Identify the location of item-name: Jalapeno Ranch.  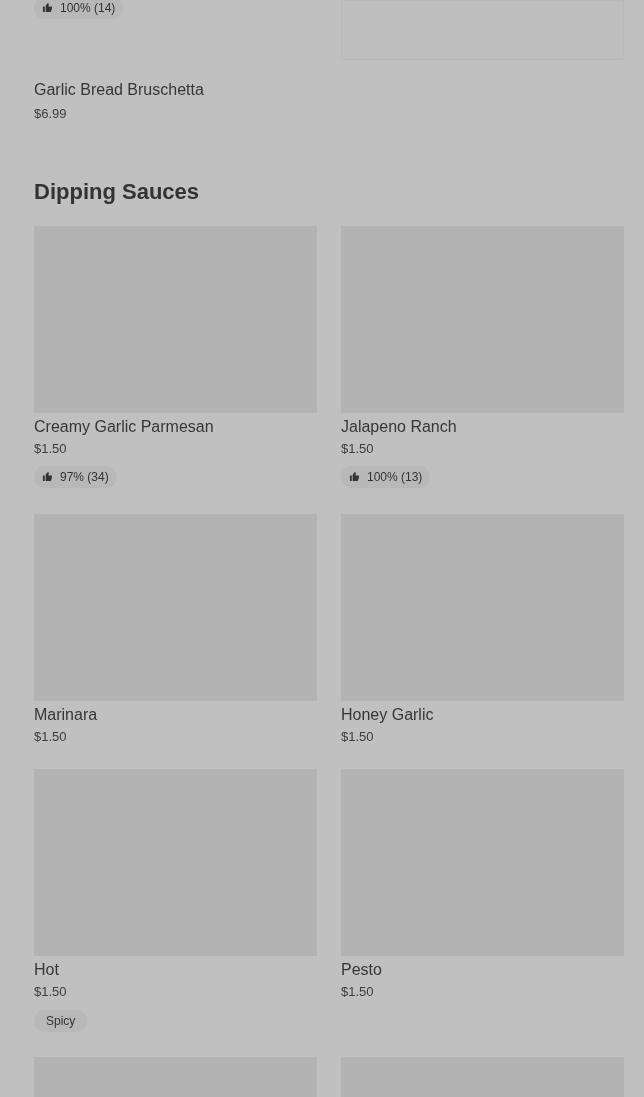
(482, 427).